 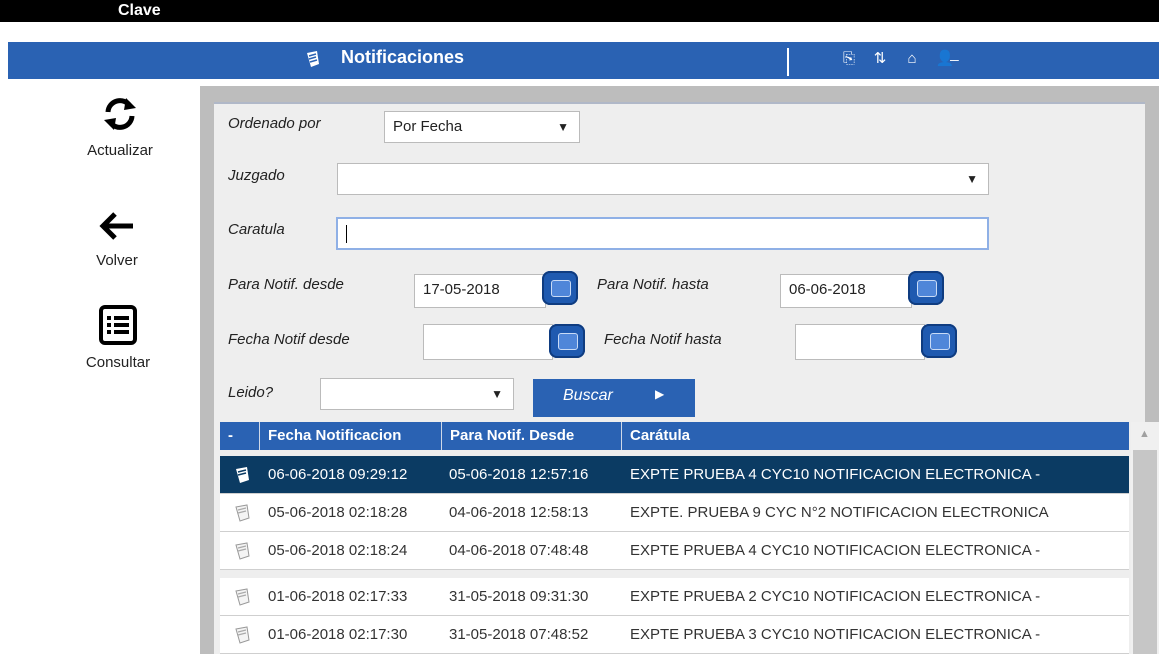 I want to click on para-hasta-value: 06-06-2018, so click(x=827, y=289).